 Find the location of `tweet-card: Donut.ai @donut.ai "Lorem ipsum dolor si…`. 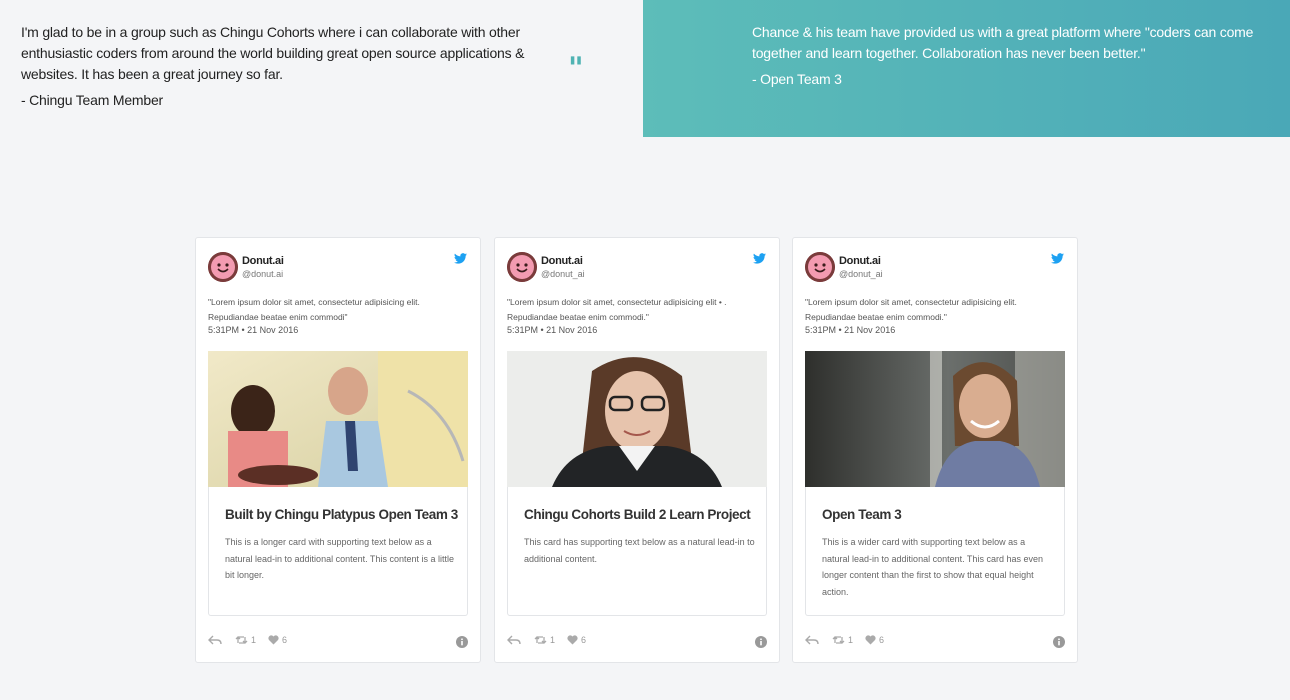

tweet-card: Donut.ai @donut.ai "Lorem ipsum dolor si… is located at coordinates (338, 450).